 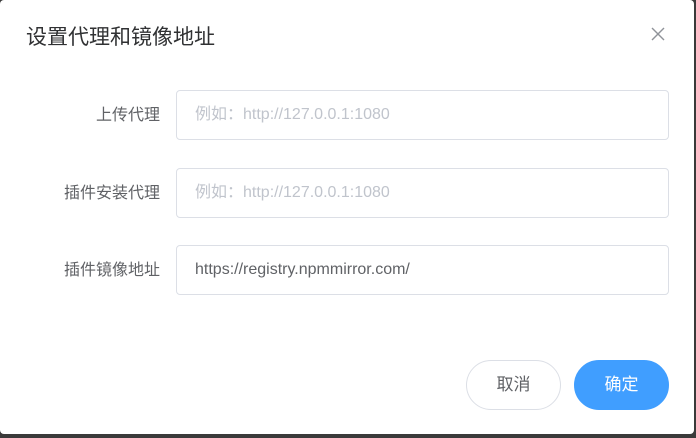 What do you see at coordinates (422, 115) in the screenshot?
I see `upload-proxy-input` at bounding box center [422, 115].